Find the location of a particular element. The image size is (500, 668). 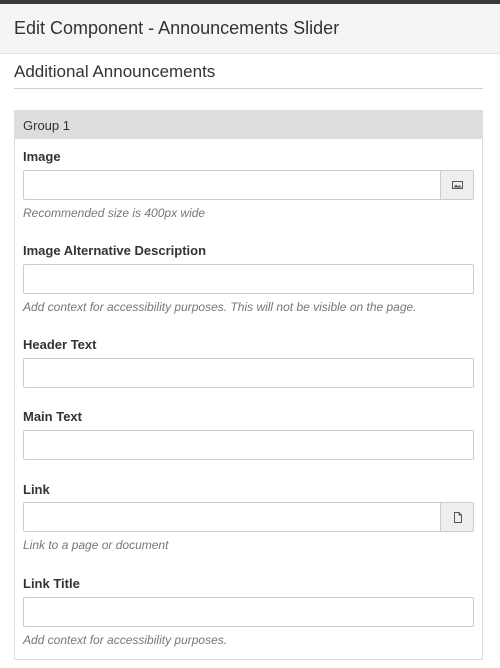

group-title: Group 1 is located at coordinates (46, 125).